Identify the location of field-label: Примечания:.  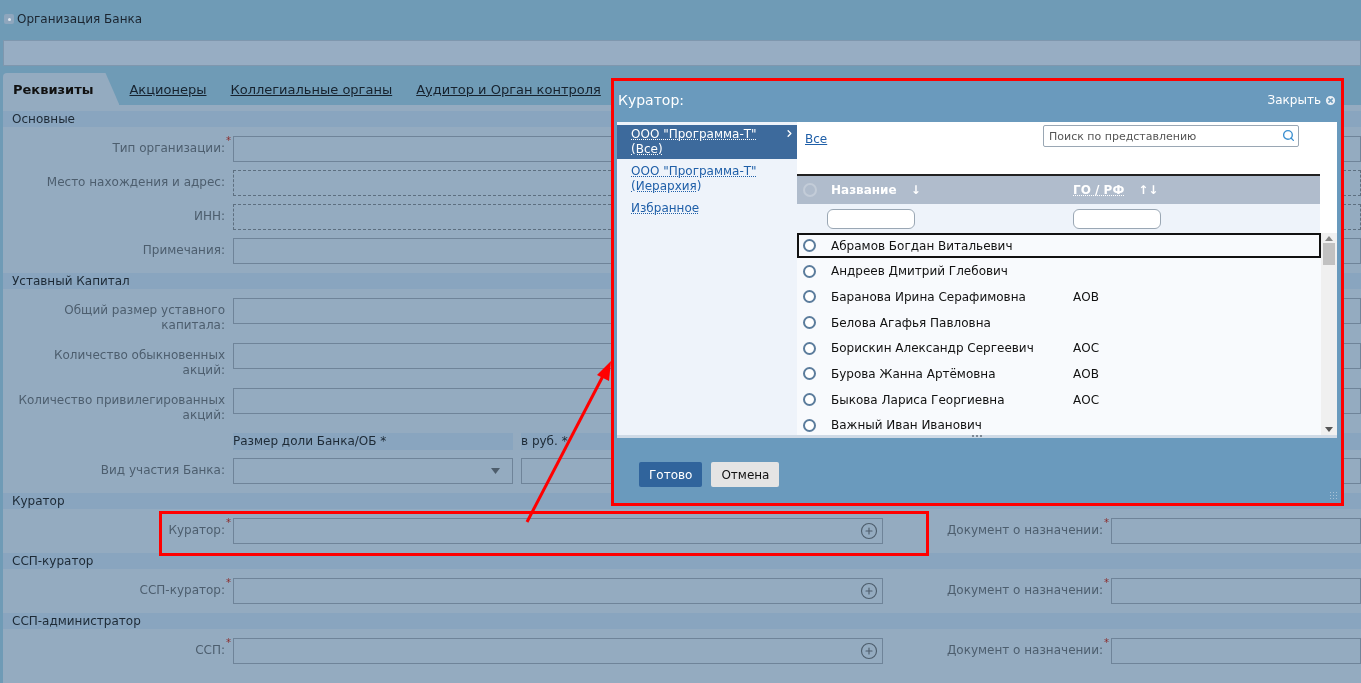
(183, 250).